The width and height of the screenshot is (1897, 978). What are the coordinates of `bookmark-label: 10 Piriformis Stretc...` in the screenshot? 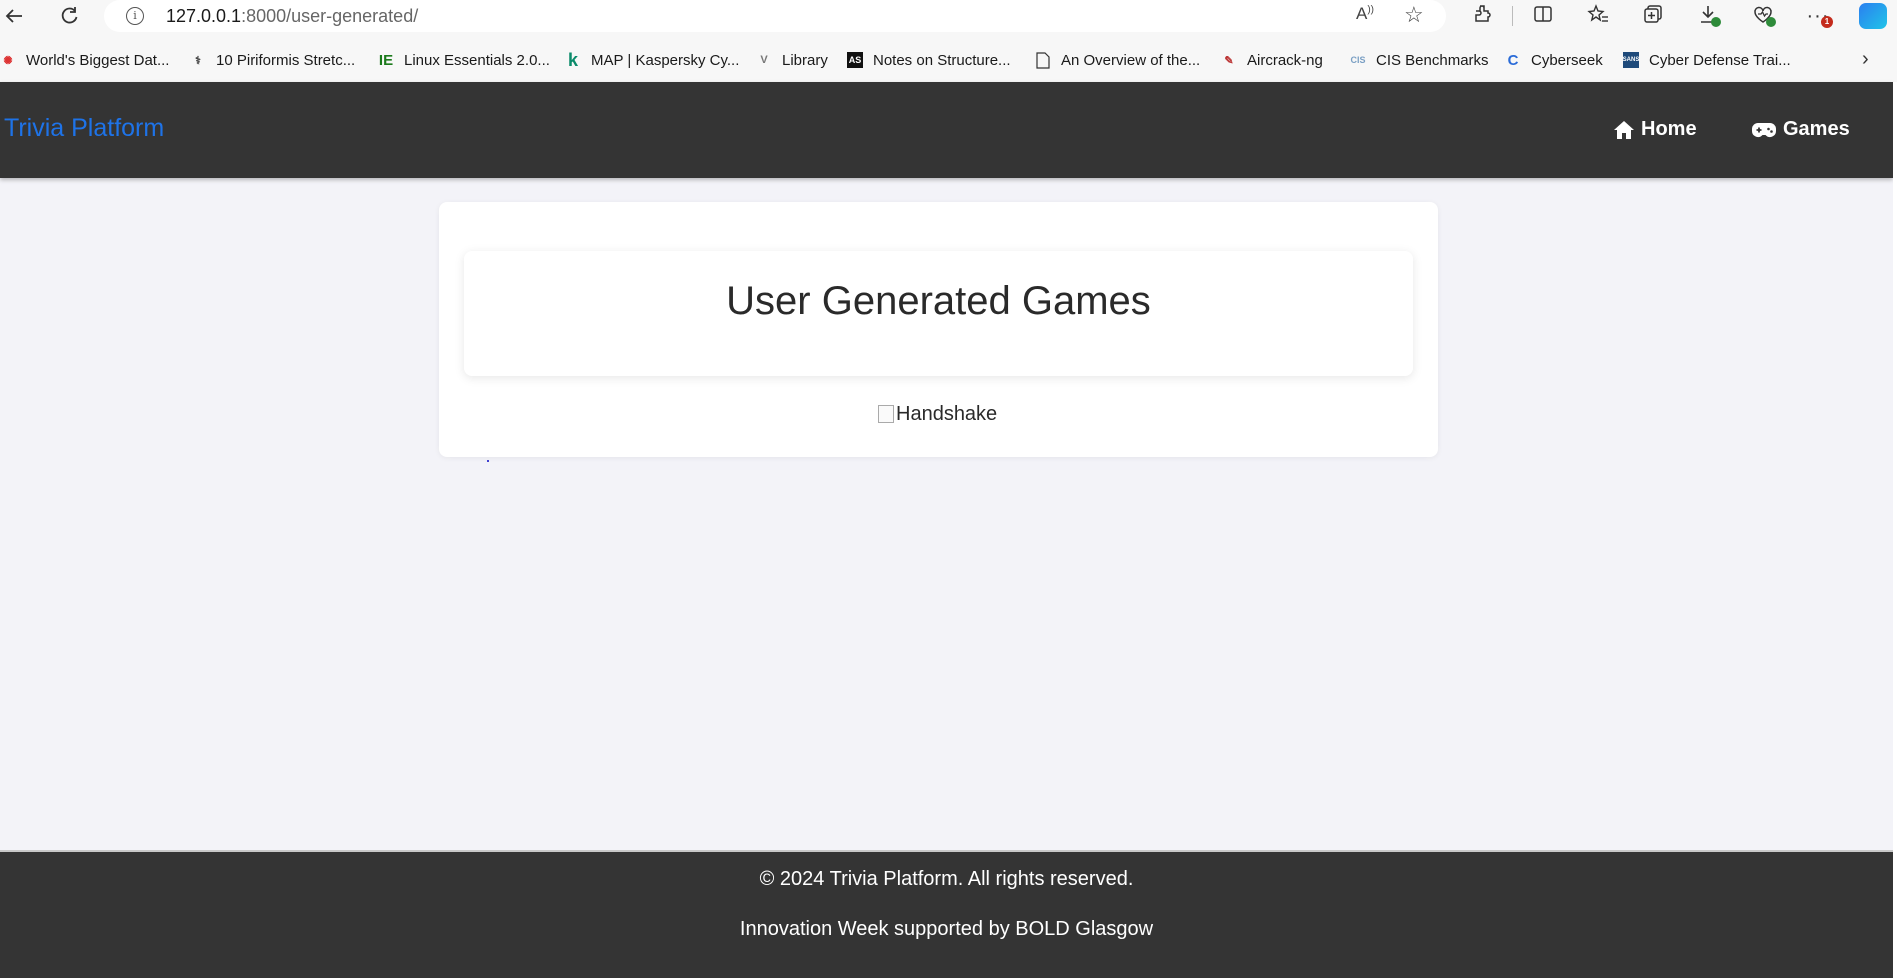 It's located at (286, 60).